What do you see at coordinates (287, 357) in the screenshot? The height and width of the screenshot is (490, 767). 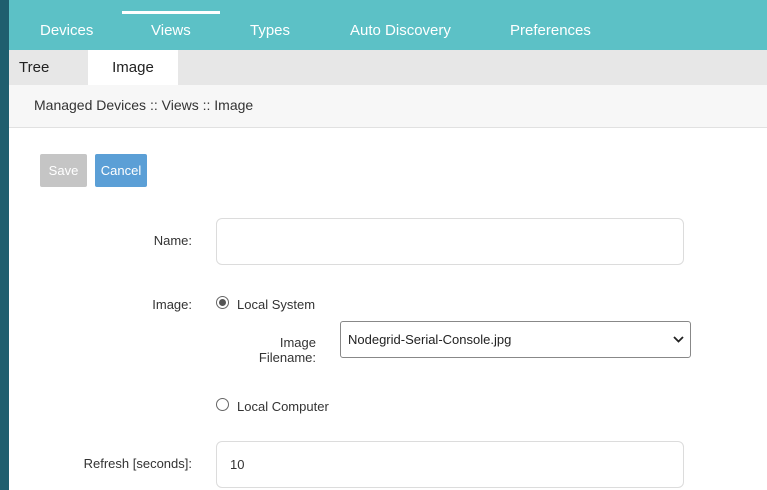 I see `image-filename-label-line2: Filename:` at bounding box center [287, 357].